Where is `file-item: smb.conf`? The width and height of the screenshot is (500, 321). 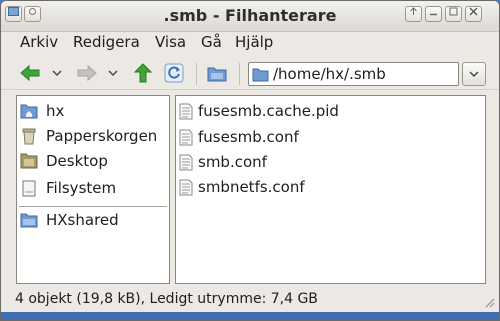 file-item: smb.conf is located at coordinates (223, 162).